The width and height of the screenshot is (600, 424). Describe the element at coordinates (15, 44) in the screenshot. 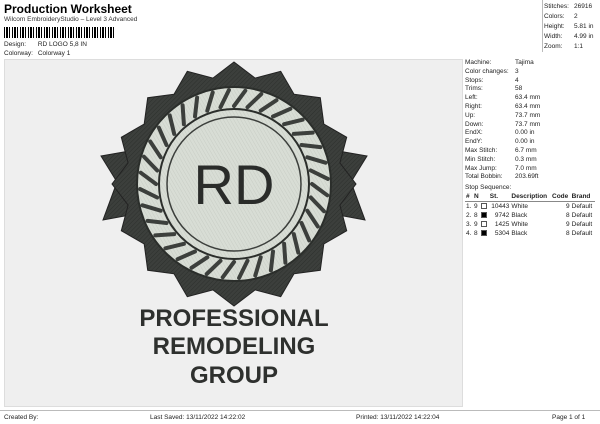

I see `design-label: Design:` at that location.